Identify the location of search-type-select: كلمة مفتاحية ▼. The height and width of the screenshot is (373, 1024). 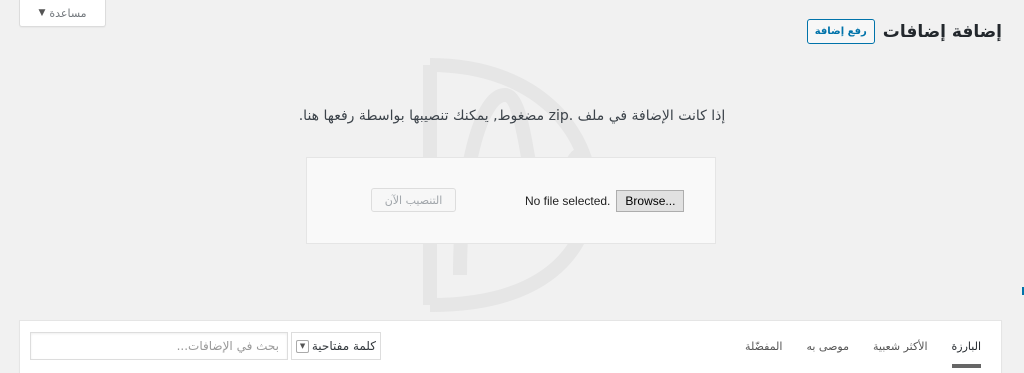
(336, 346).